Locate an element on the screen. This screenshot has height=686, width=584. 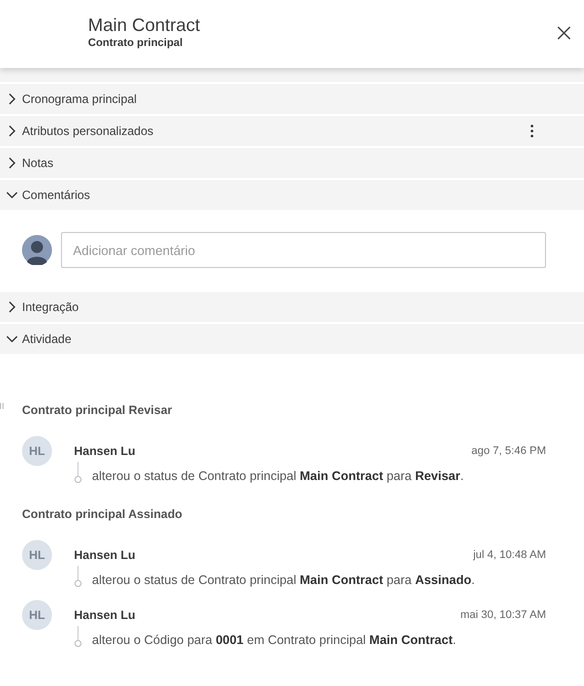
activity-text: alterou o status de Contrato principal Main Contract para Revisar. is located at coordinates (278, 476).